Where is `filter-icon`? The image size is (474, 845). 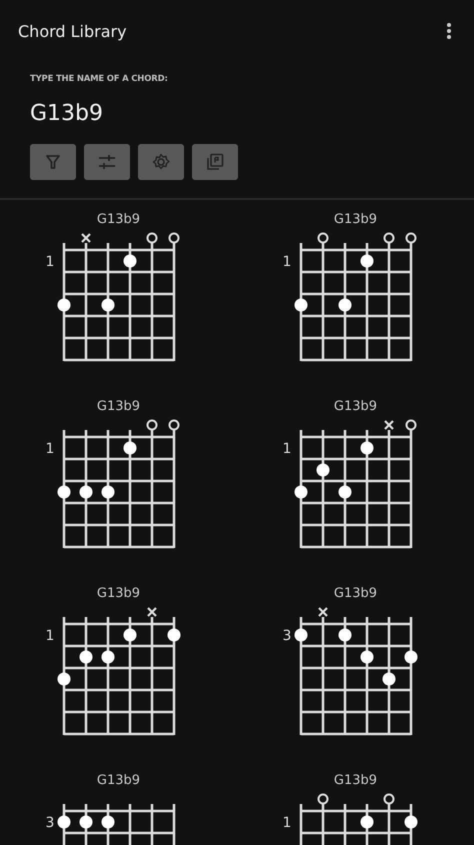
filter-icon is located at coordinates (53, 162).